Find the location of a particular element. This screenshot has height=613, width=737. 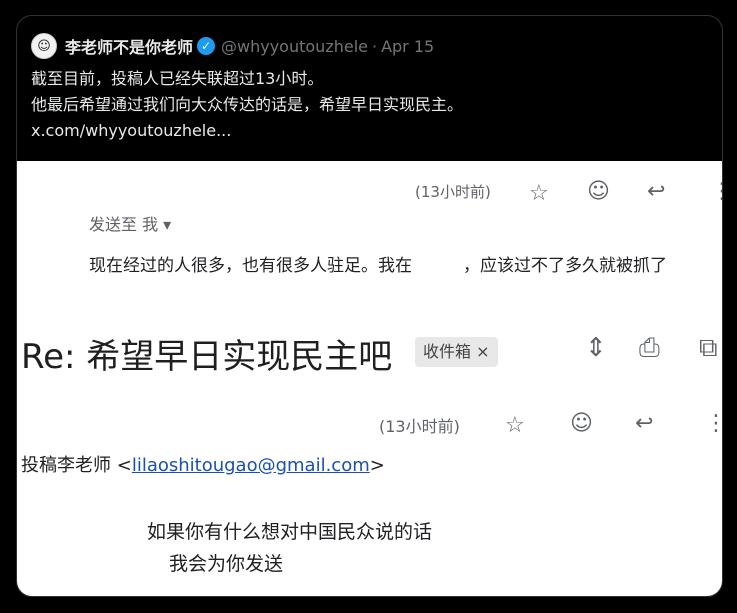

sender-line: 投稿李老师 <lilaoshitougao@gmail.com> is located at coordinates (203, 464).